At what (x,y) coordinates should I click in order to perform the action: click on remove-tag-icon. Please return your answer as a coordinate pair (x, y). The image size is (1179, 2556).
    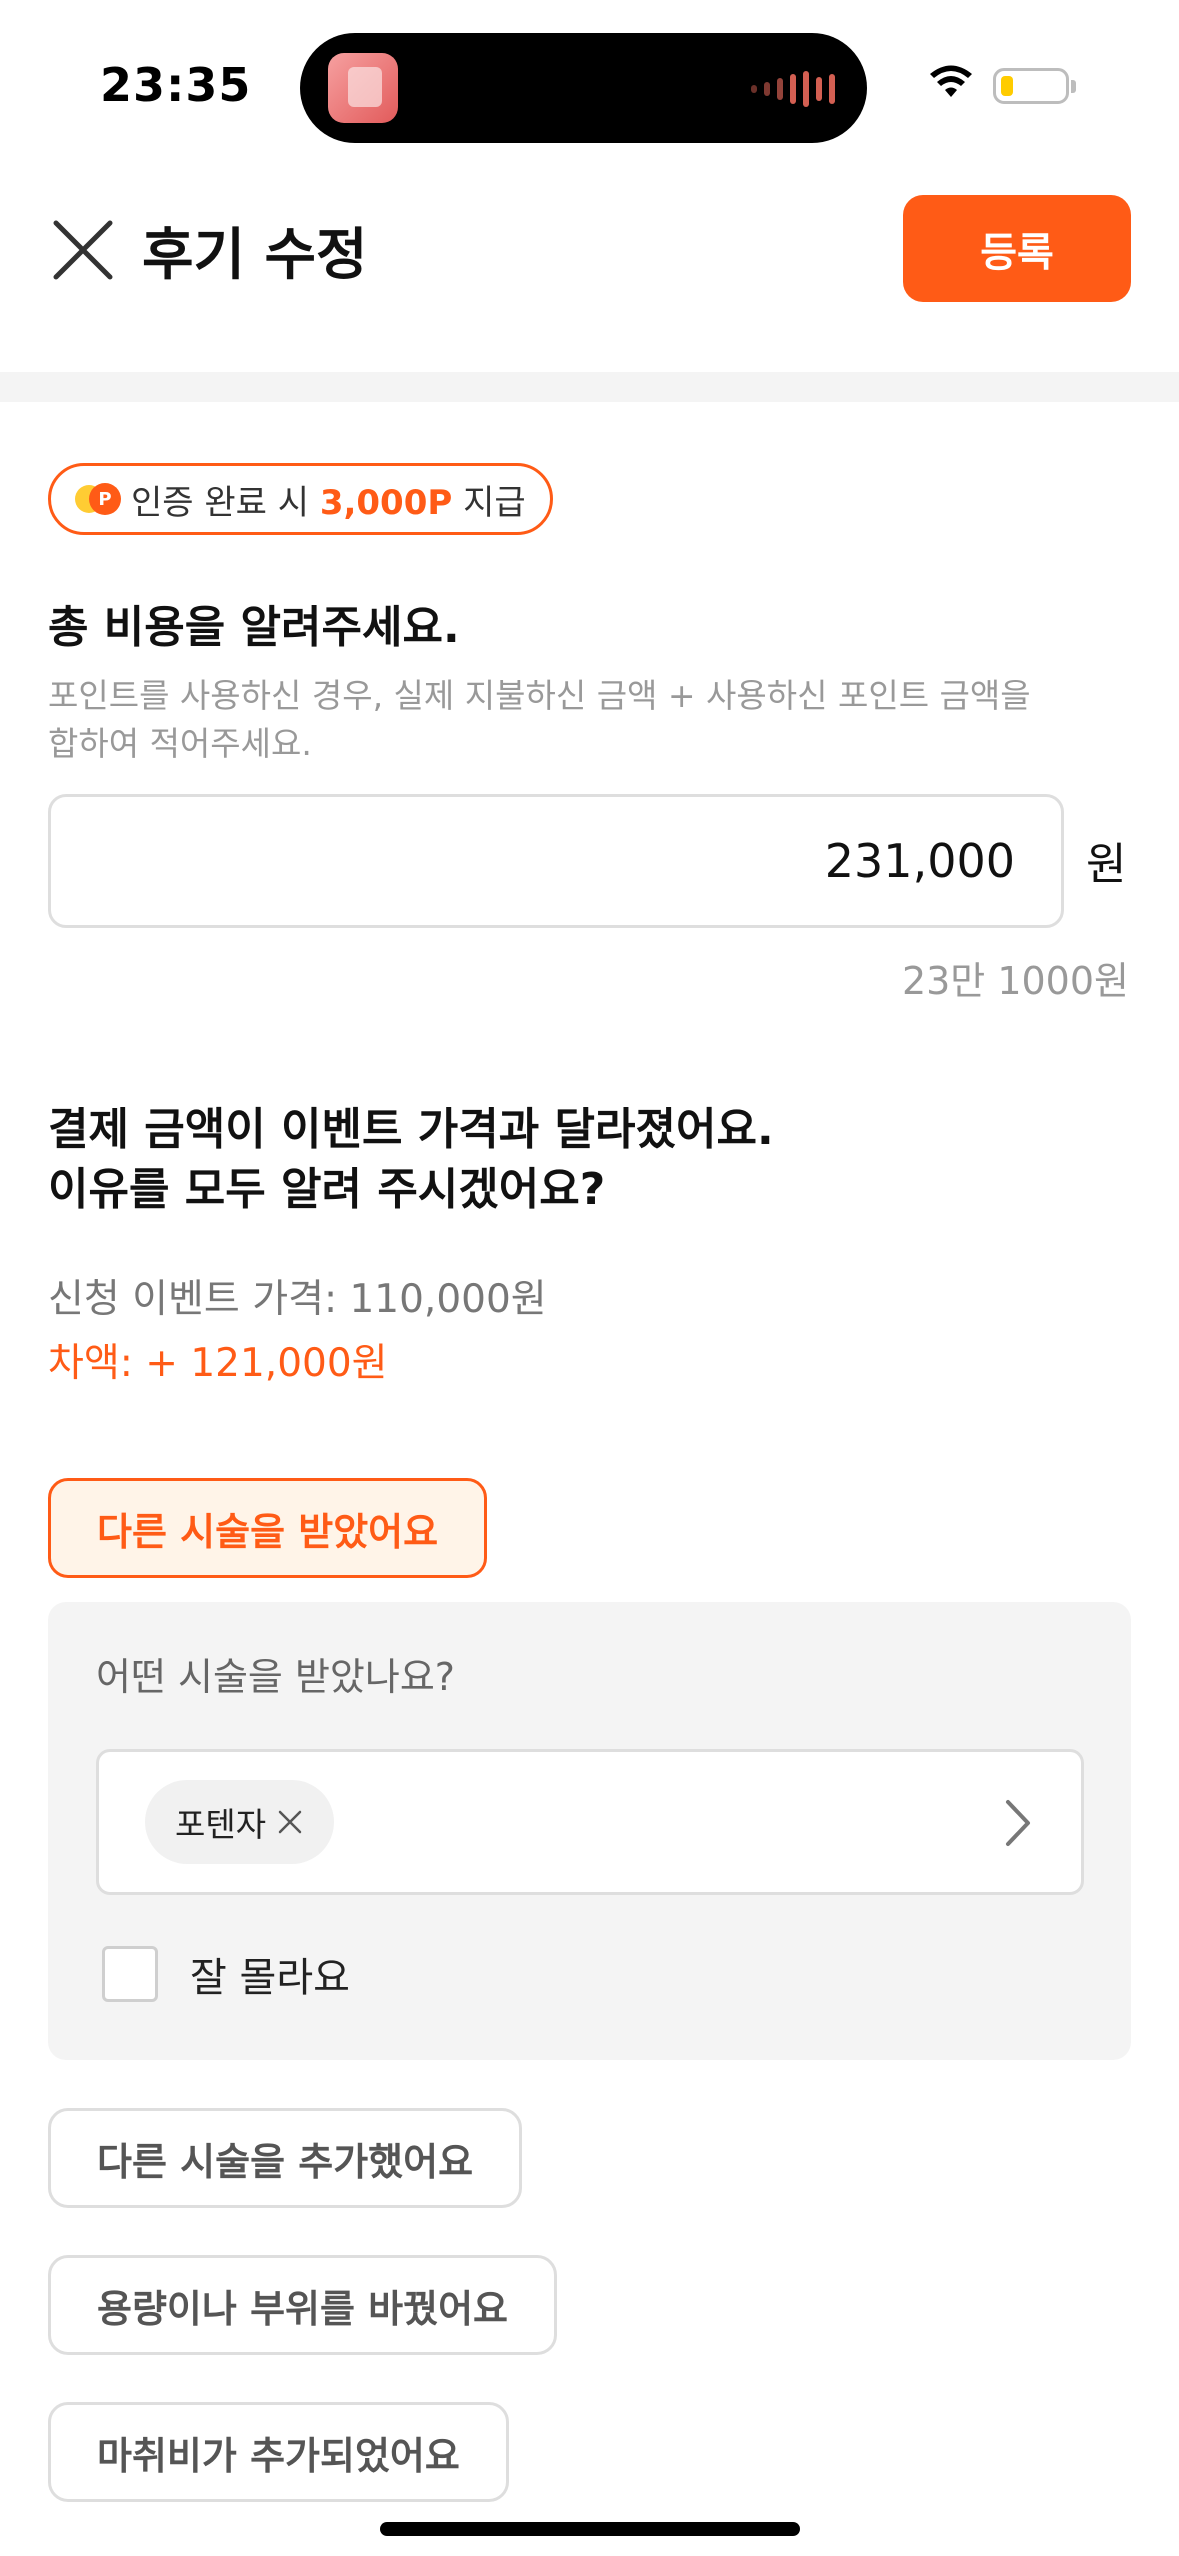
    Looking at the image, I should click on (290, 1822).